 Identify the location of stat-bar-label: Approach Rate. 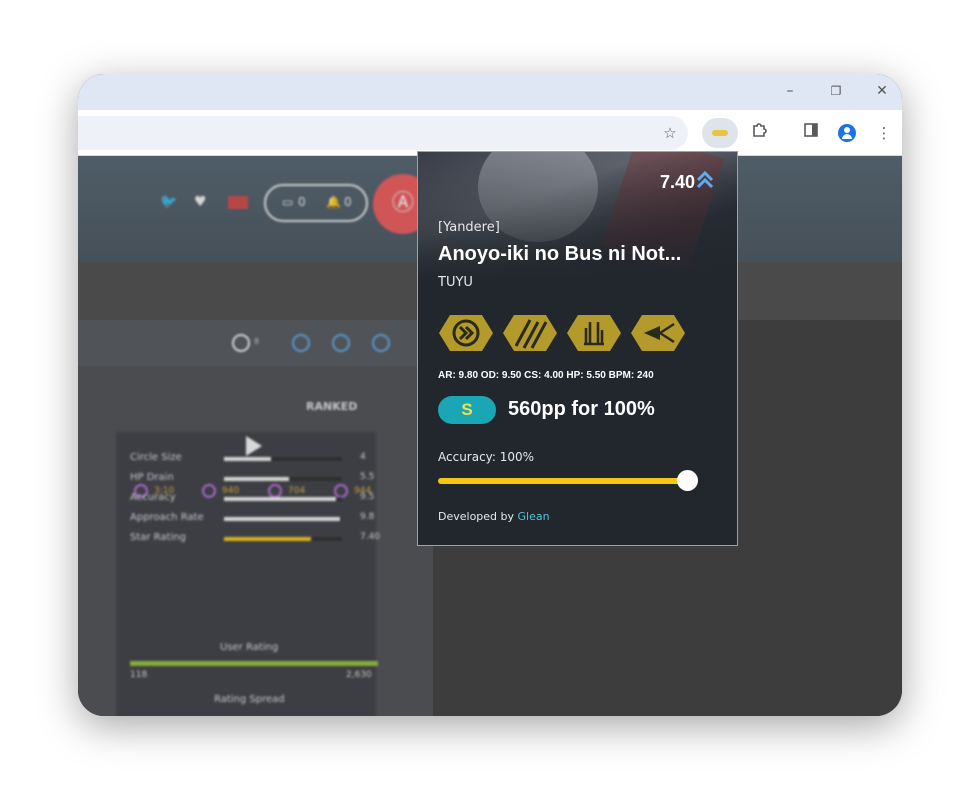
(167, 517).